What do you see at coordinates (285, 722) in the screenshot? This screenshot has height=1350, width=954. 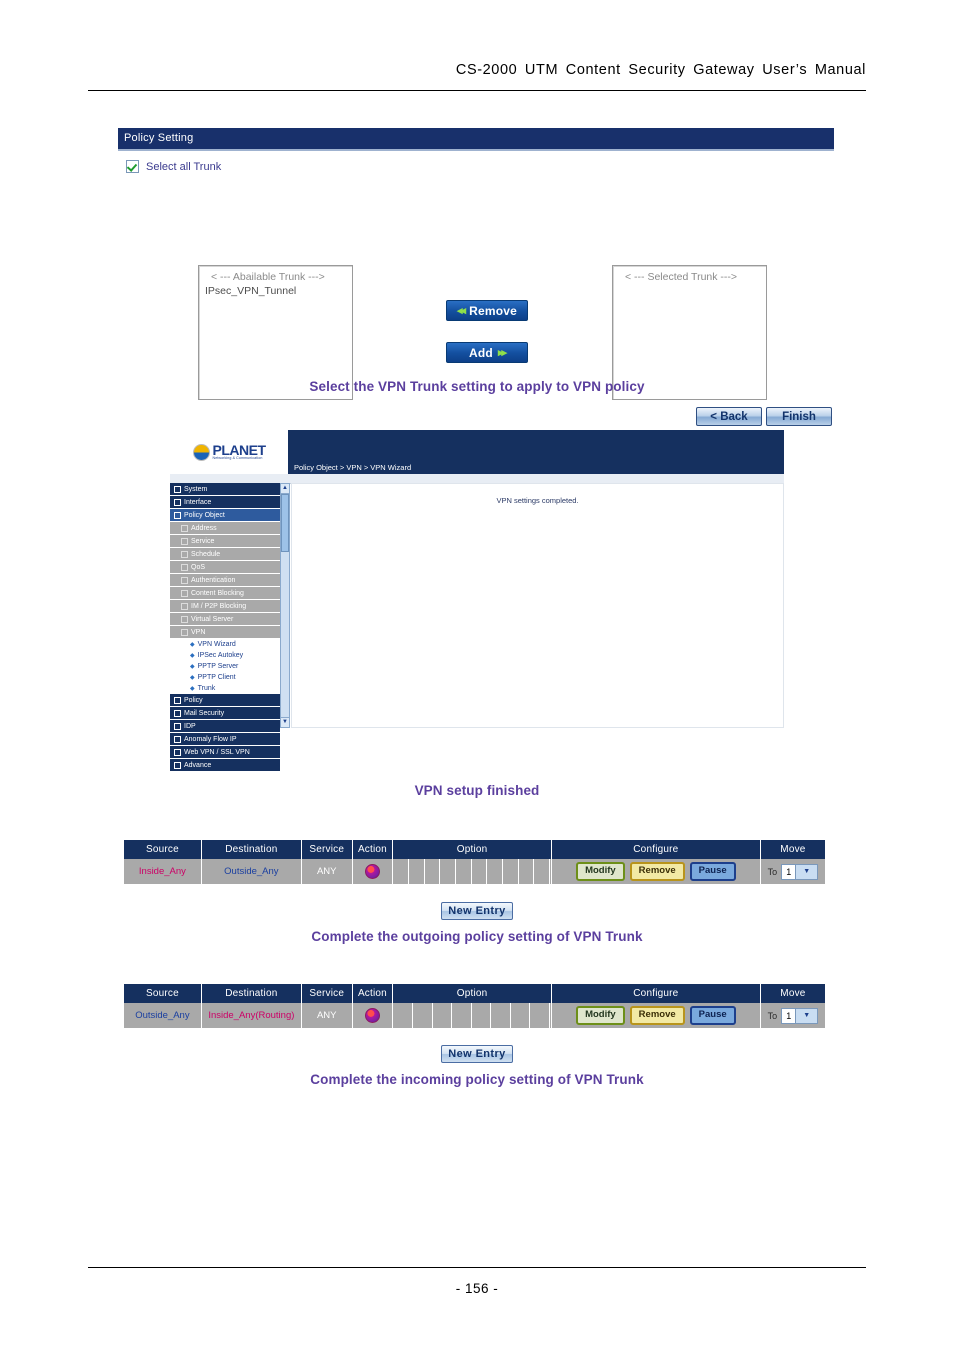 I see `scroll-down-button: ▼` at bounding box center [285, 722].